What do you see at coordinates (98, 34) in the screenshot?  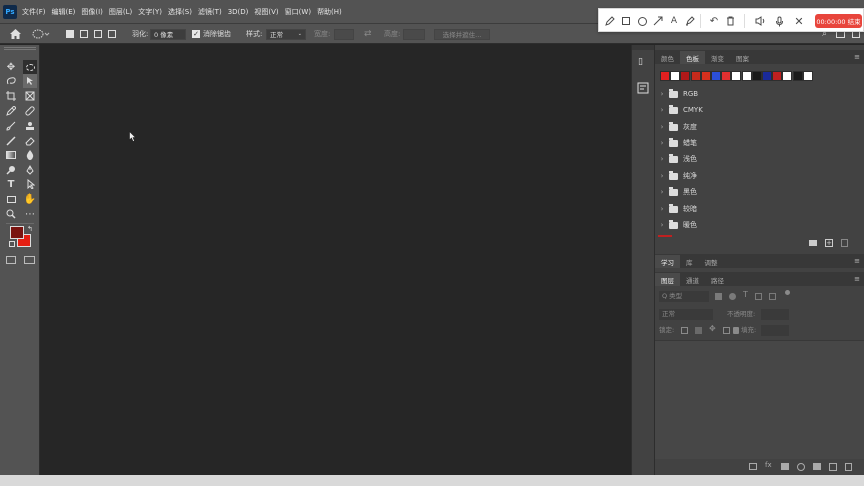 I see `subtract-selection-icon` at bounding box center [98, 34].